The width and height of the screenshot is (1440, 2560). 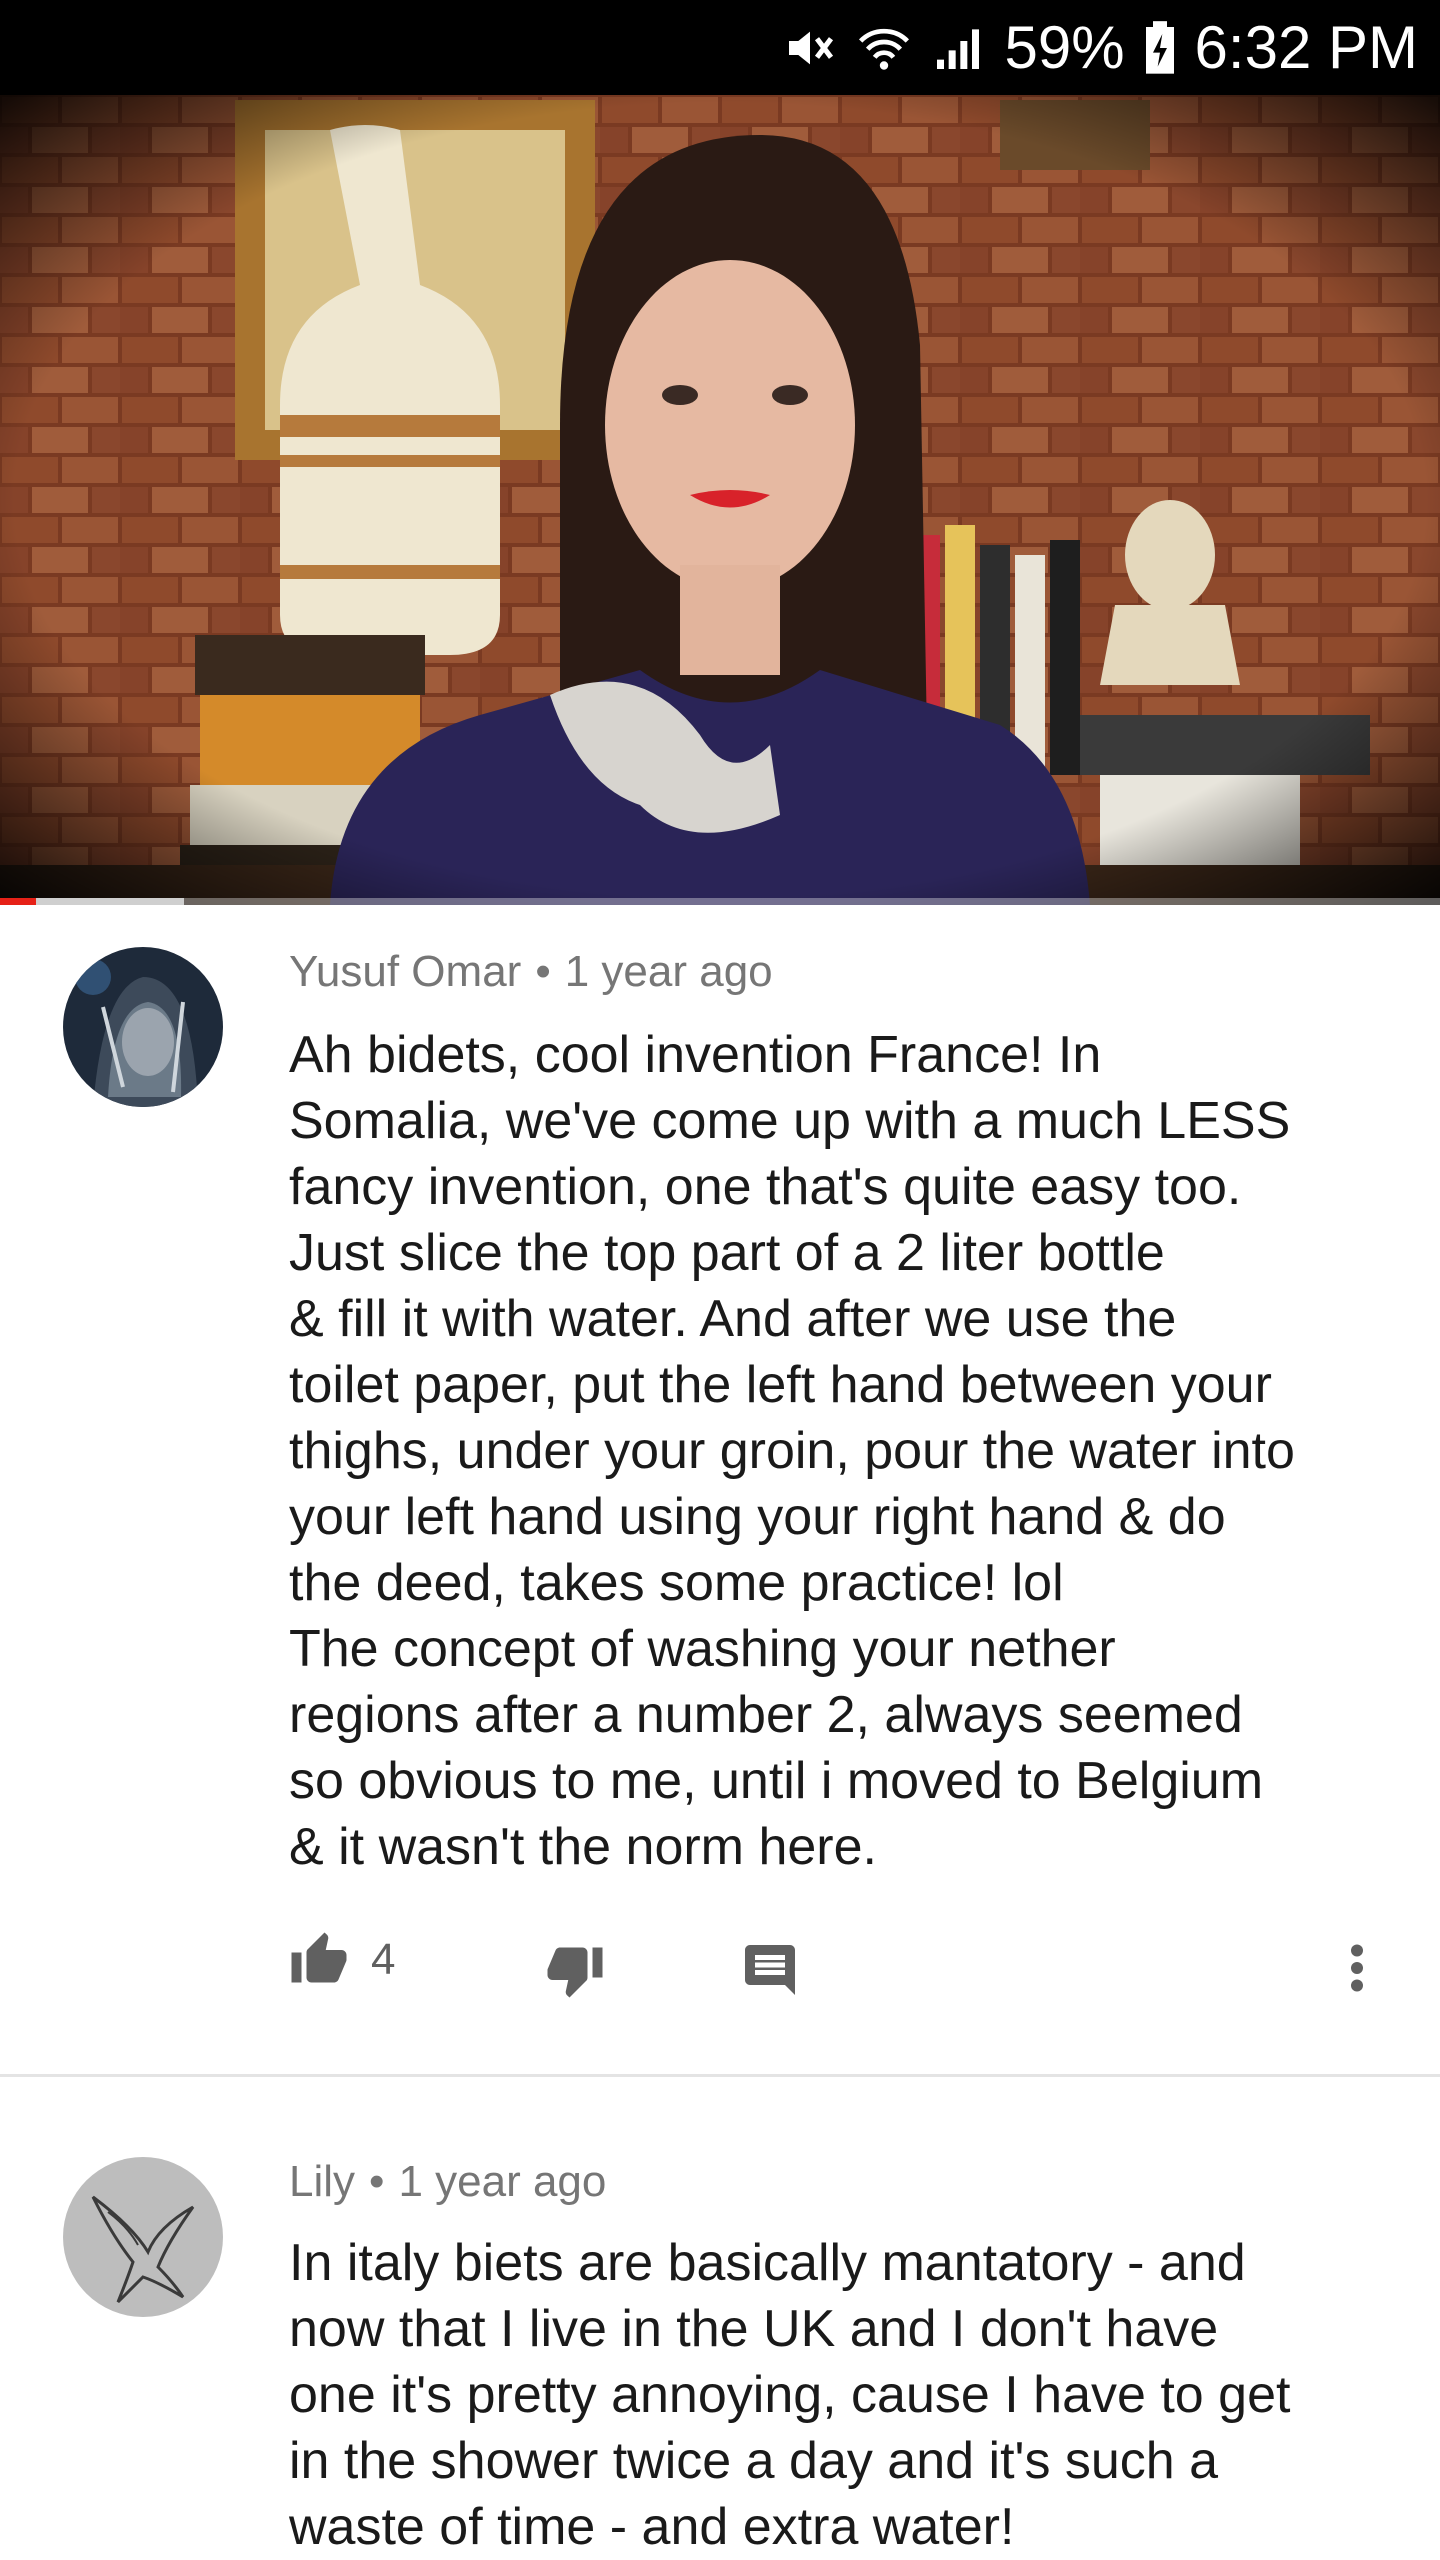 I want to click on mute-icon, so click(x=810, y=48).